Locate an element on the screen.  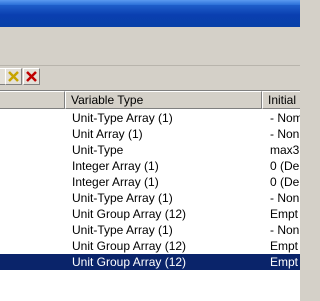
toolbar-row is located at coordinates (150, 77).